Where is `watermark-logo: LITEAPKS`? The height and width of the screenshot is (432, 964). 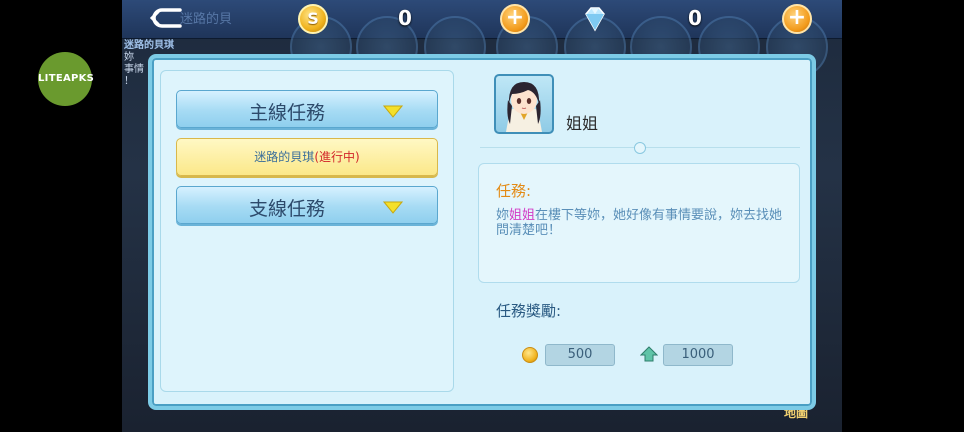
watermark-logo: LITEAPKS is located at coordinates (66, 79).